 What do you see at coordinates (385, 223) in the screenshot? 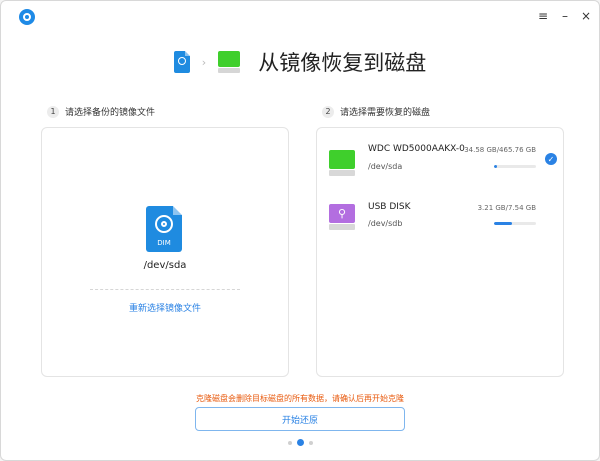
I see `disk-device: /dev/sdb` at bounding box center [385, 223].